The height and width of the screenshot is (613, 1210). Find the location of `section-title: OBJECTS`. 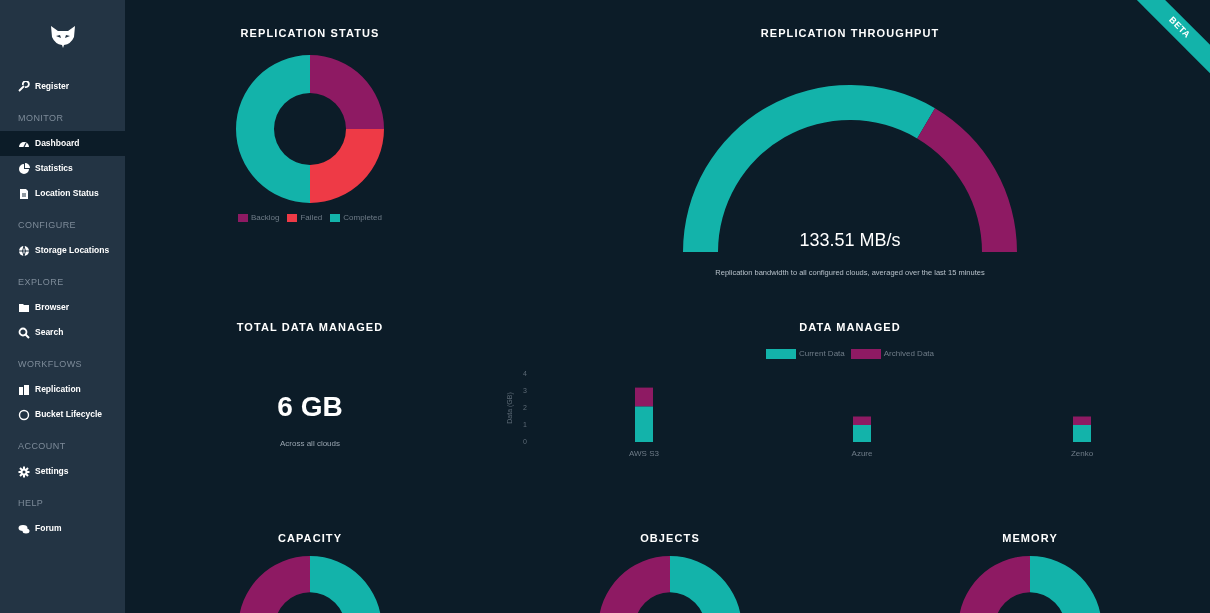

section-title: OBJECTS is located at coordinates (670, 538).